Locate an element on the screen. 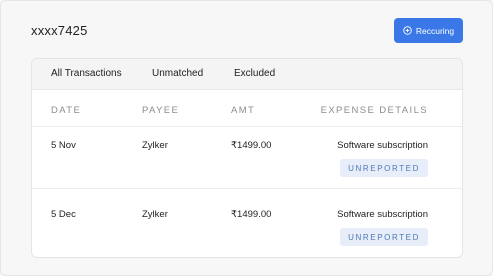 The image size is (493, 276). recurring-button-label: Reccuring is located at coordinates (435, 30).